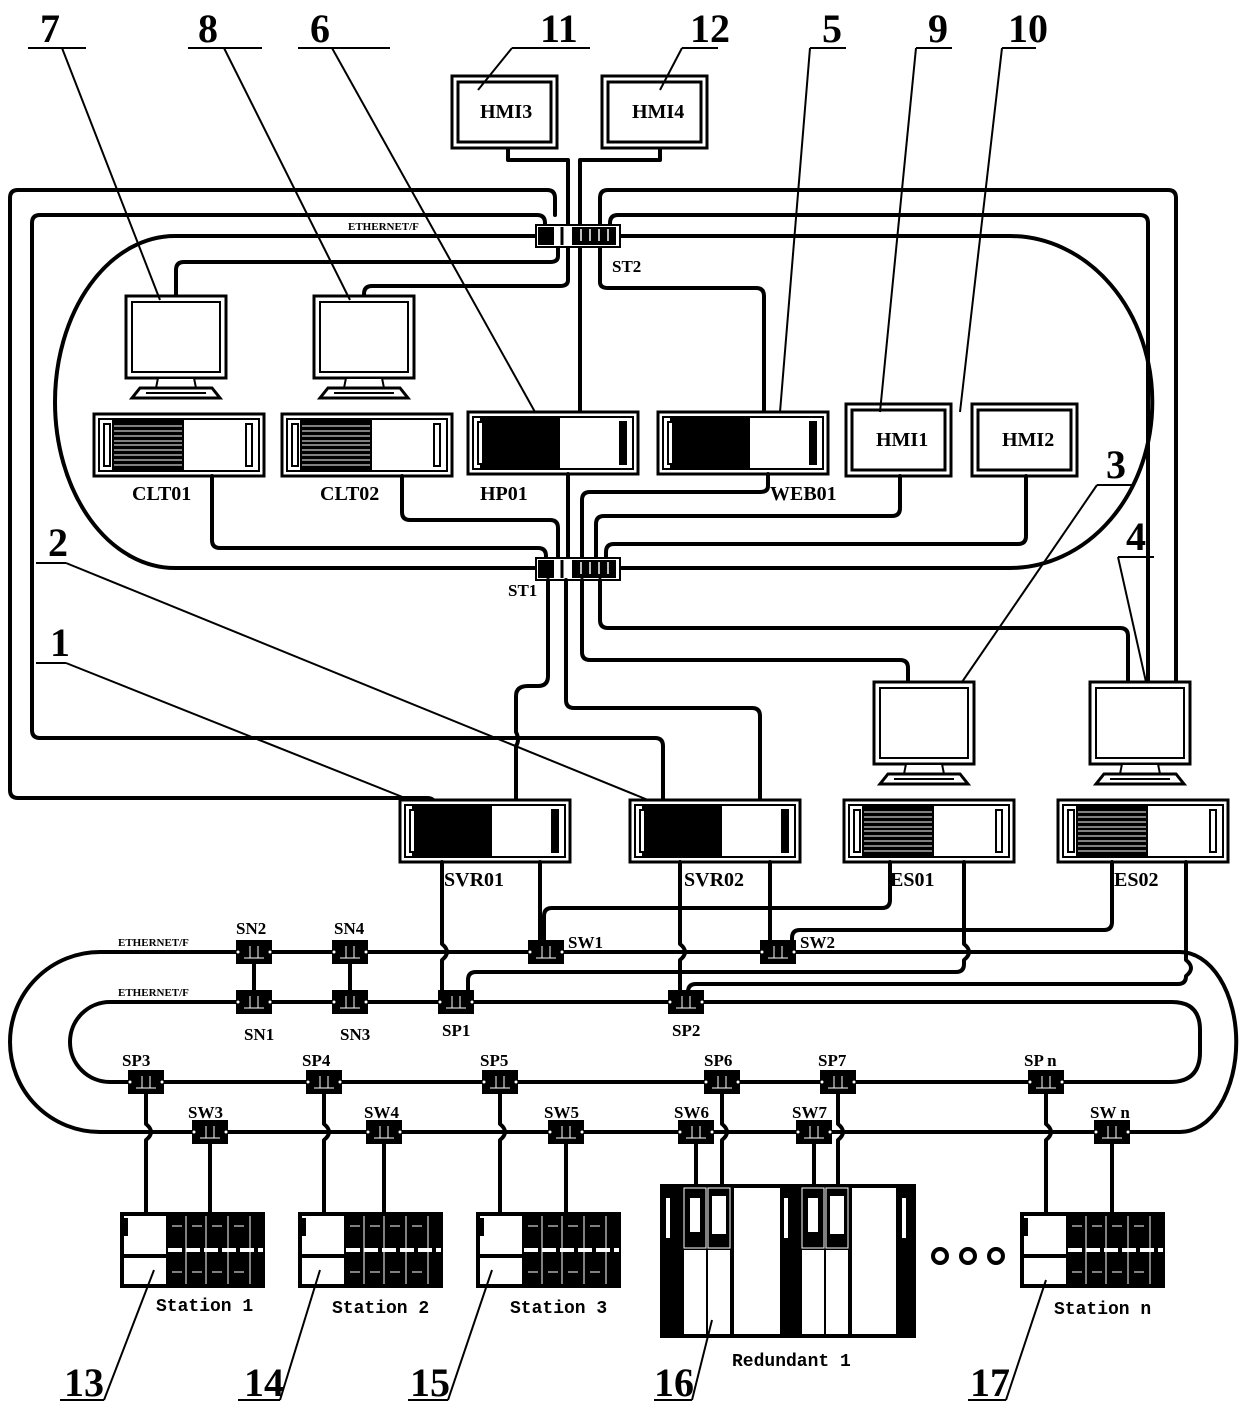 Image resolution: width=1240 pixels, height=1412 pixels. Describe the element at coordinates (204, 1307) in the screenshot. I see `station-1-label: Station 1` at that location.